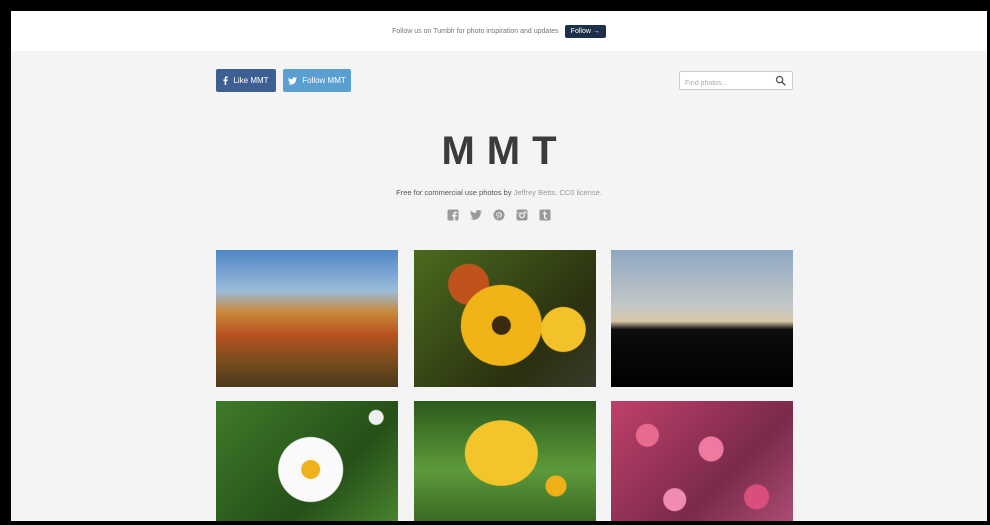 Image resolution: width=990 pixels, height=525 pixels. Describe the element at coordinates (702, 318) in the screenshot. I see `photo-dusk-silhouette` at that location.